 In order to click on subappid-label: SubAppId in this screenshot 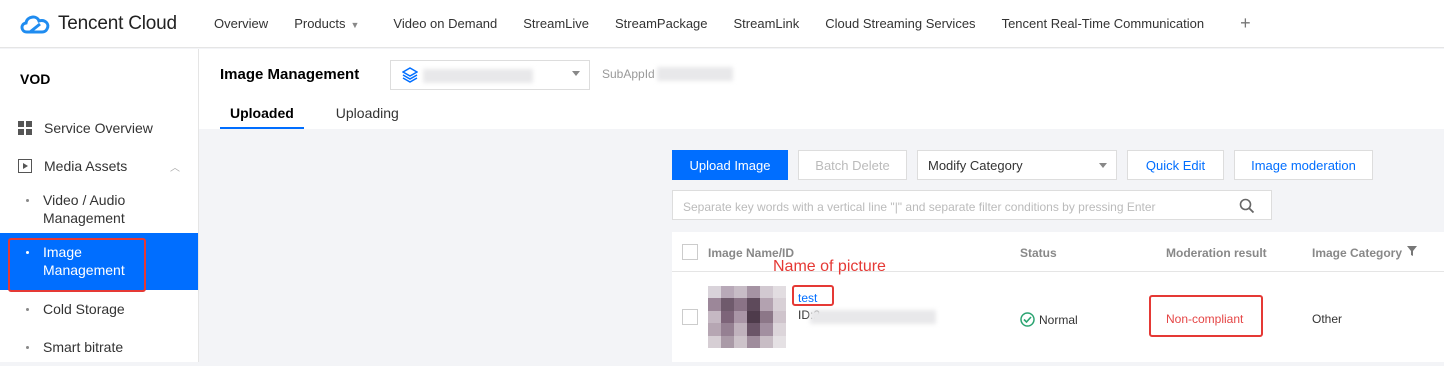, I will do `click(628, 74)`.